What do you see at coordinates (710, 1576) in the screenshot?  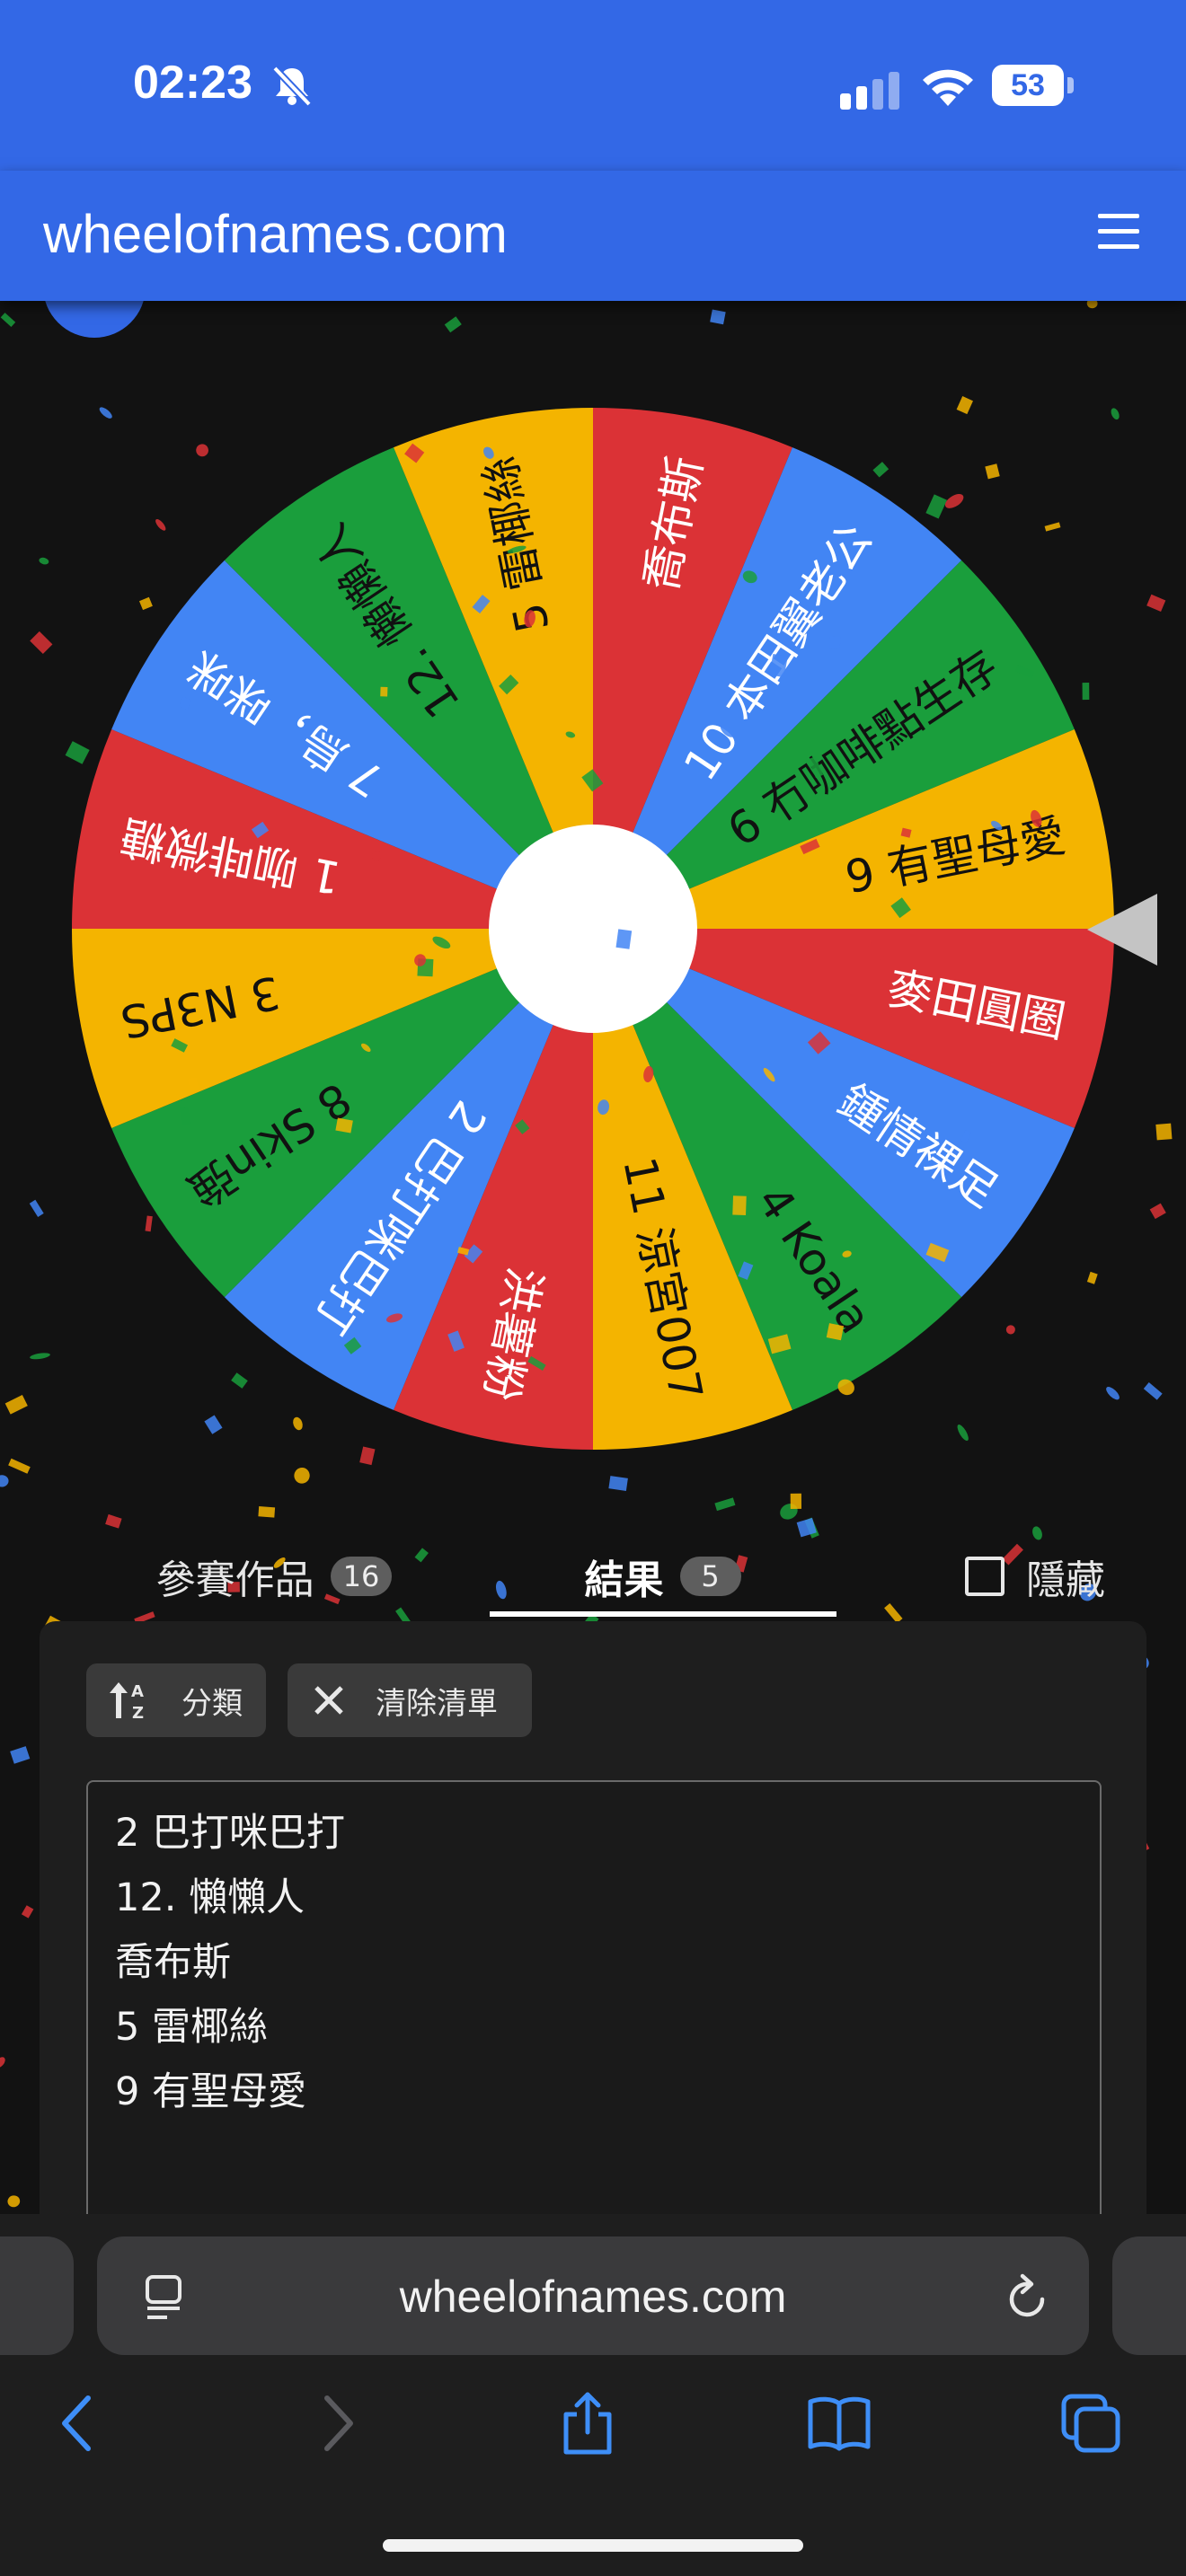 I see `tab-results-count: 5` at bounding box center [710, 1576].